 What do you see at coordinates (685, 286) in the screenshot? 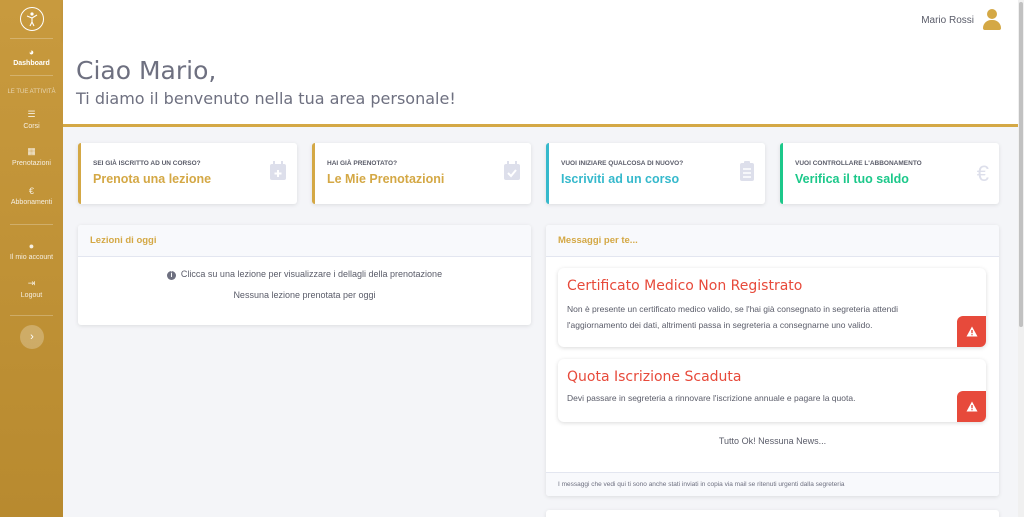
I see `message-title: Certificato Medico Non Registrato` at bounding box center [685, 286].